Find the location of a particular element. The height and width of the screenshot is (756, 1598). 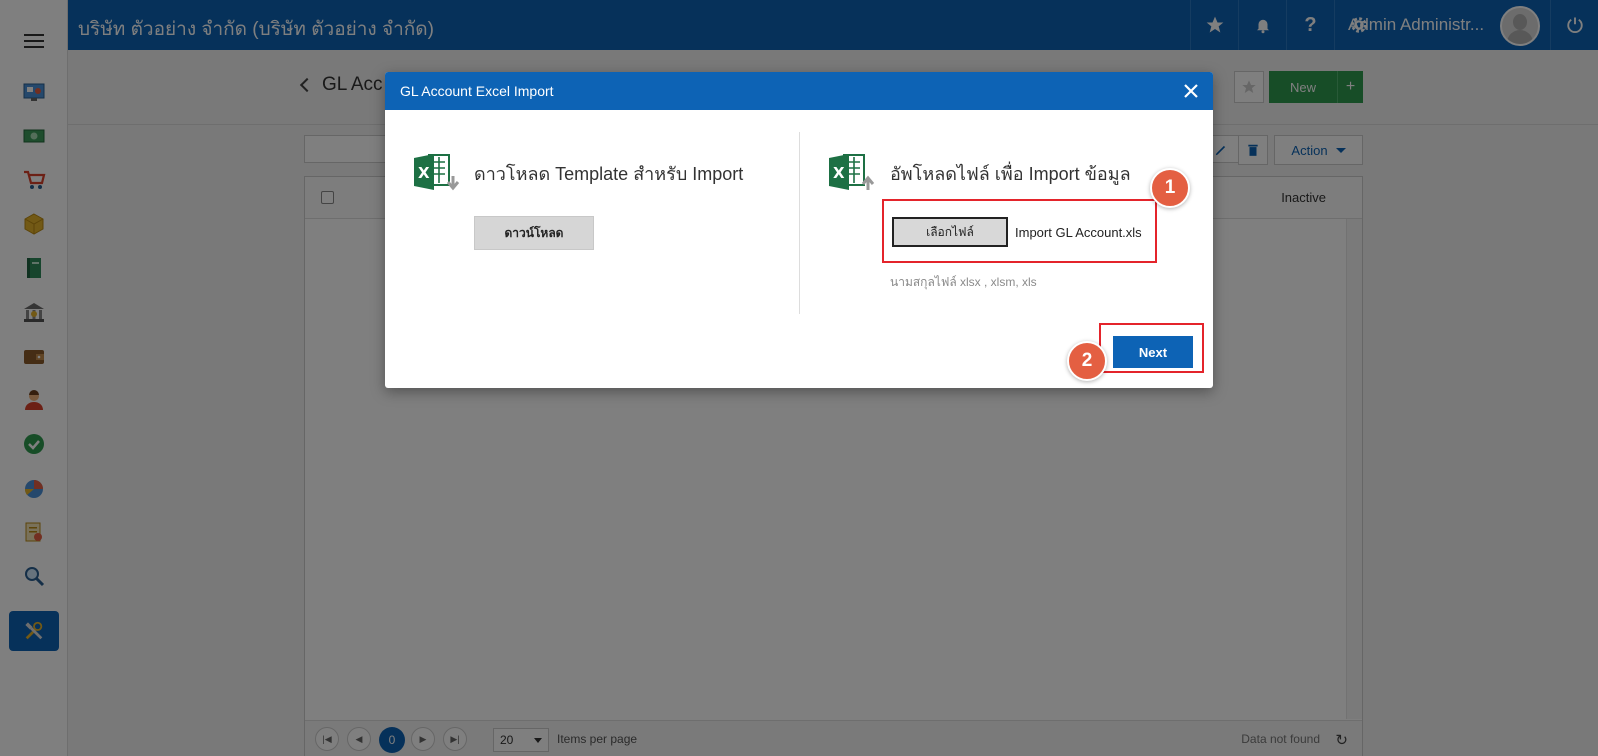

file-extension-hint: นามสกุลไฟล์ xlsx , xlsm, xls is located at coordinates (963, 282).